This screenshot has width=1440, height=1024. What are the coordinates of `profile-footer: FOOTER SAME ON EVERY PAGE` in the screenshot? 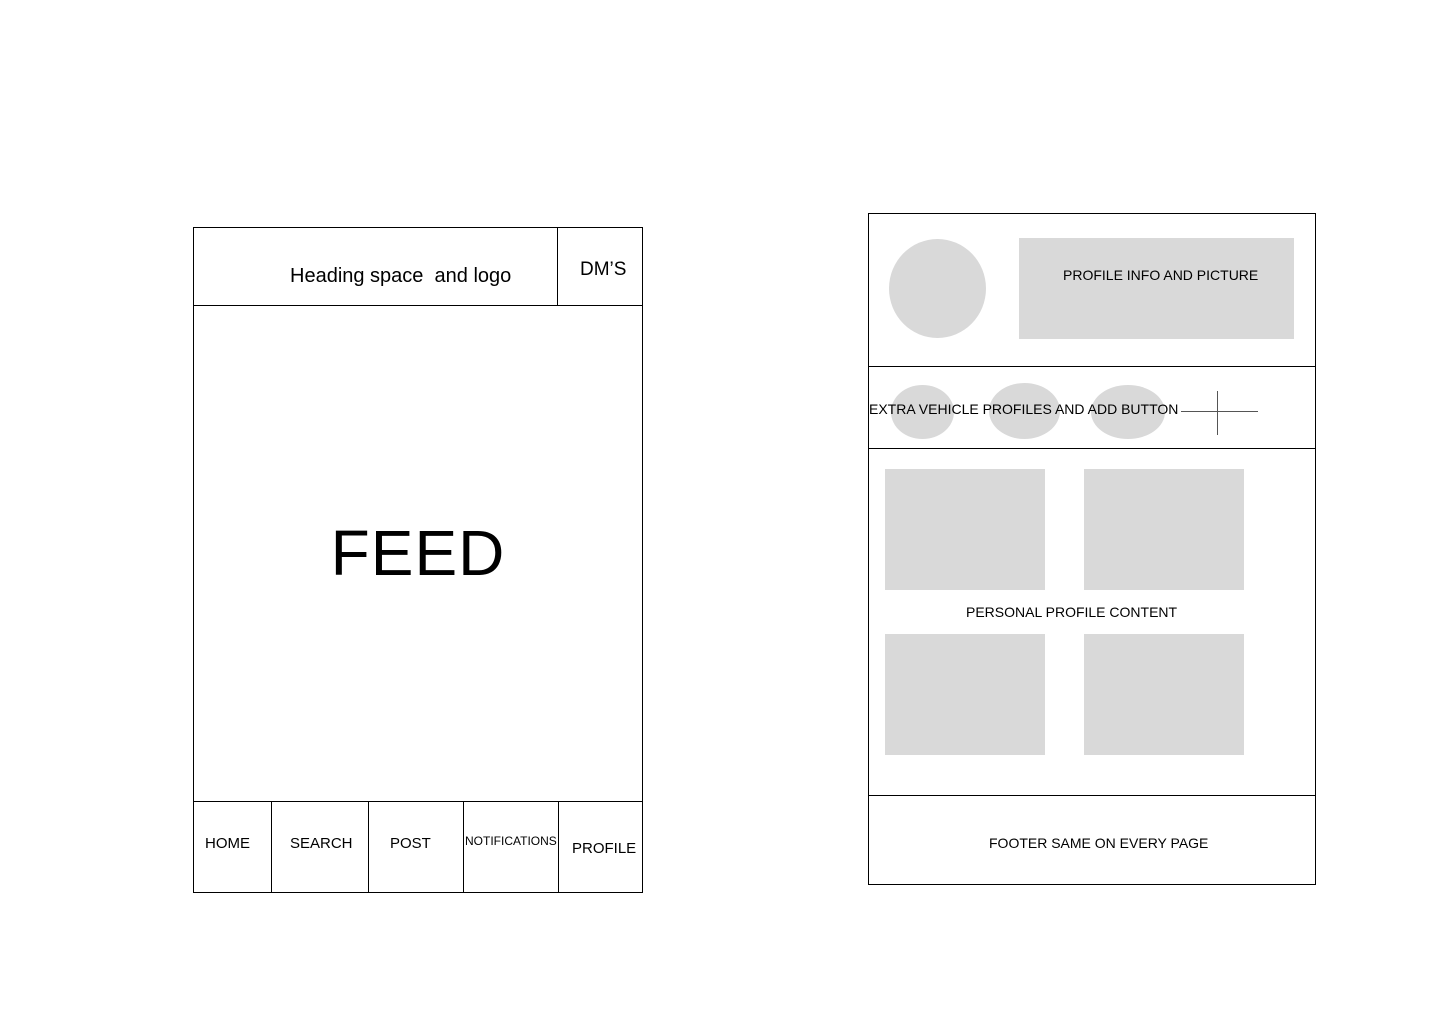 It's located at (1092, 840).